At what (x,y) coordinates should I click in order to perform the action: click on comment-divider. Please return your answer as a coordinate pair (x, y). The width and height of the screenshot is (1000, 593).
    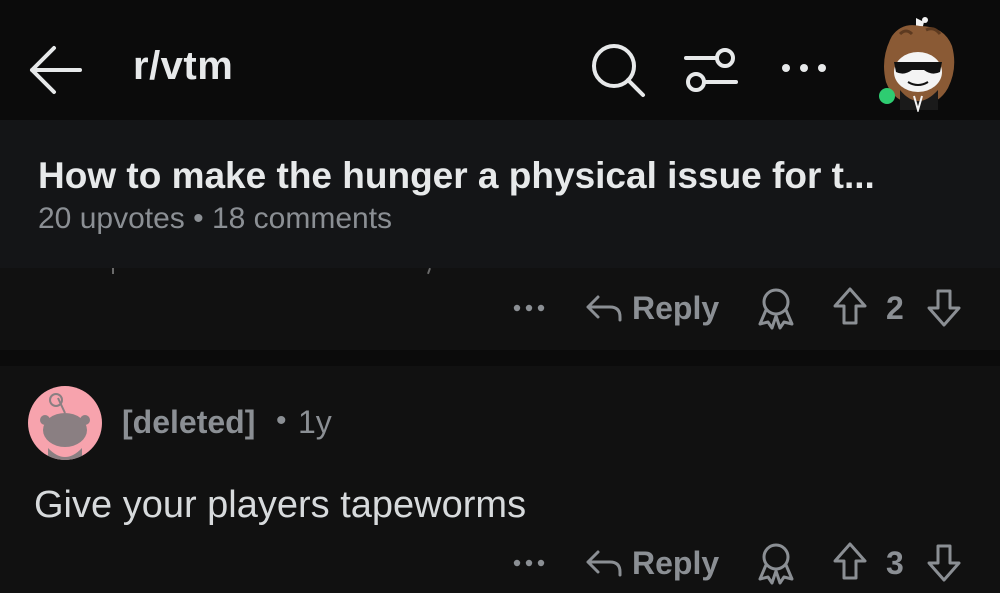
    Looking at the image, I should click on (500, 358).